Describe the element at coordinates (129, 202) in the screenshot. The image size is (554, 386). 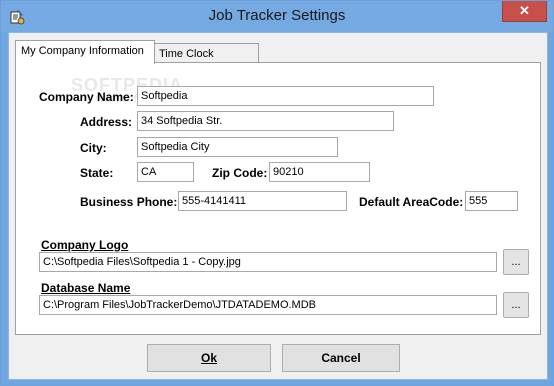
I see `business-phone-label: Business Phone:` at that location.